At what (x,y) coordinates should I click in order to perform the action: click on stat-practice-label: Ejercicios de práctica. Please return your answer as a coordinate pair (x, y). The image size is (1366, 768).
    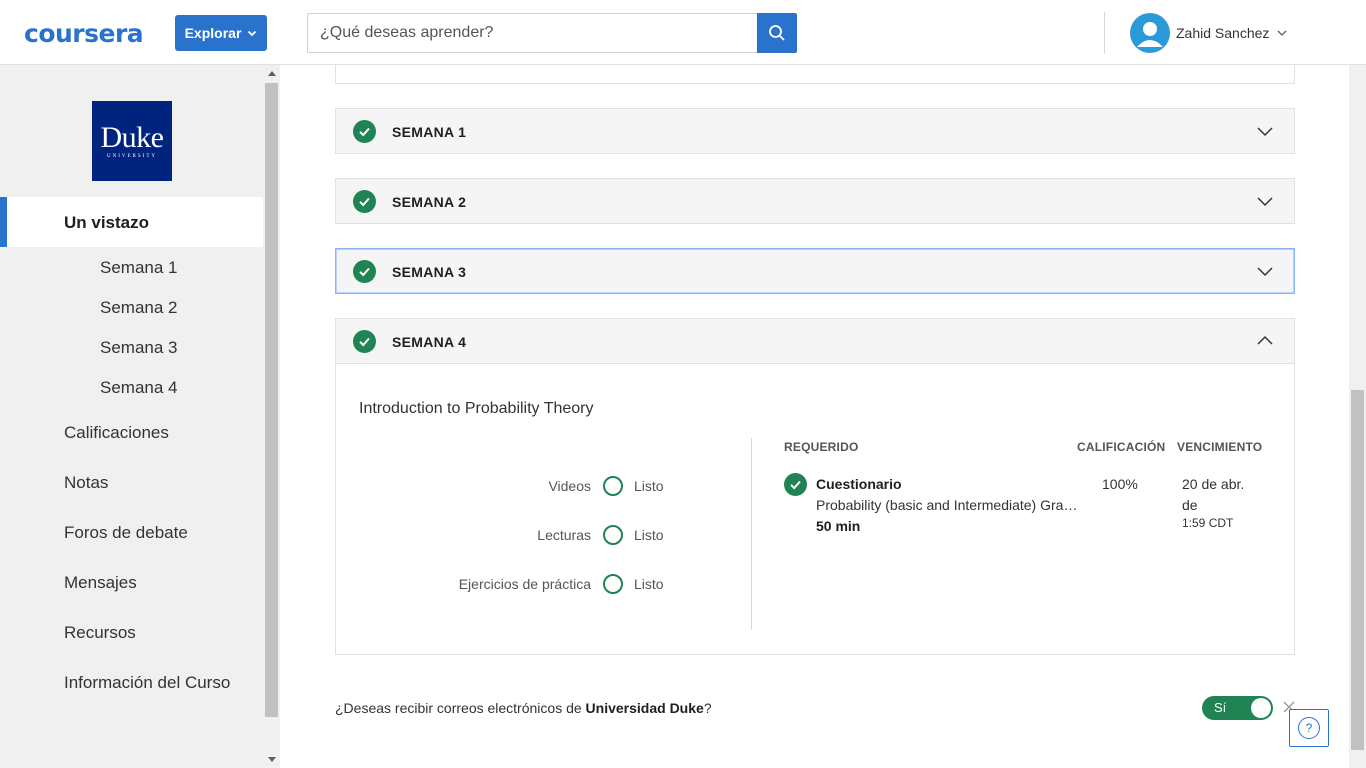
    Looking at the image, I should click on (524, 584).